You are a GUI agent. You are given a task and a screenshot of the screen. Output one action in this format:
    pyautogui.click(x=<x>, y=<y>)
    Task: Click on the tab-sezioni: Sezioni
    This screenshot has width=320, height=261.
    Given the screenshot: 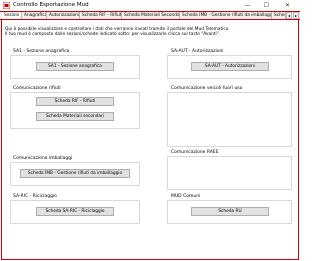 What is the action you would take?
    pyautogui.click(x=12, y=15)
    